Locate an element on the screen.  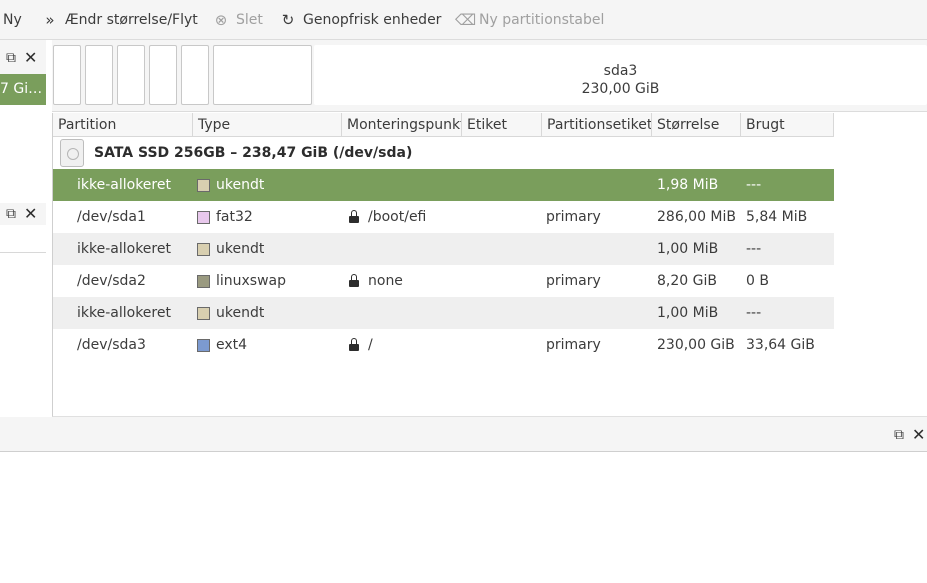
partition-block-text: sda3 230,00 GiB is located at coordinates (620, 80).